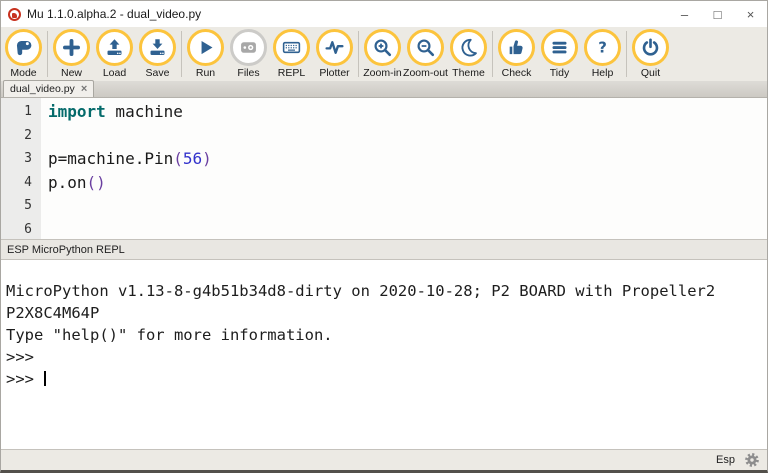  What do you see at coordinates (23, 73) in the screenshot?
I see `toolbar-button-label: Mode` at bounding box center [23, 73].